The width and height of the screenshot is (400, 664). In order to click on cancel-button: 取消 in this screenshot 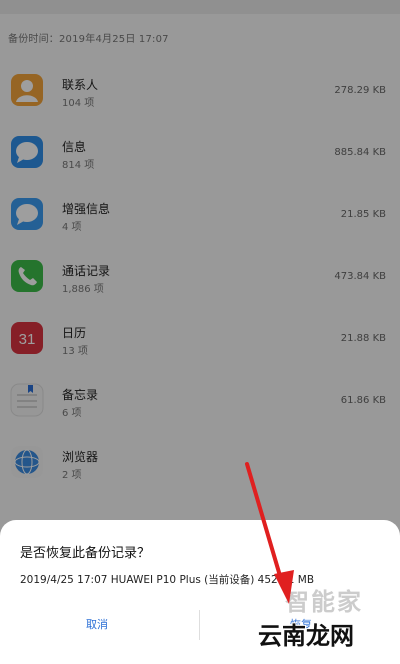, I will do `click(97, 624)`.